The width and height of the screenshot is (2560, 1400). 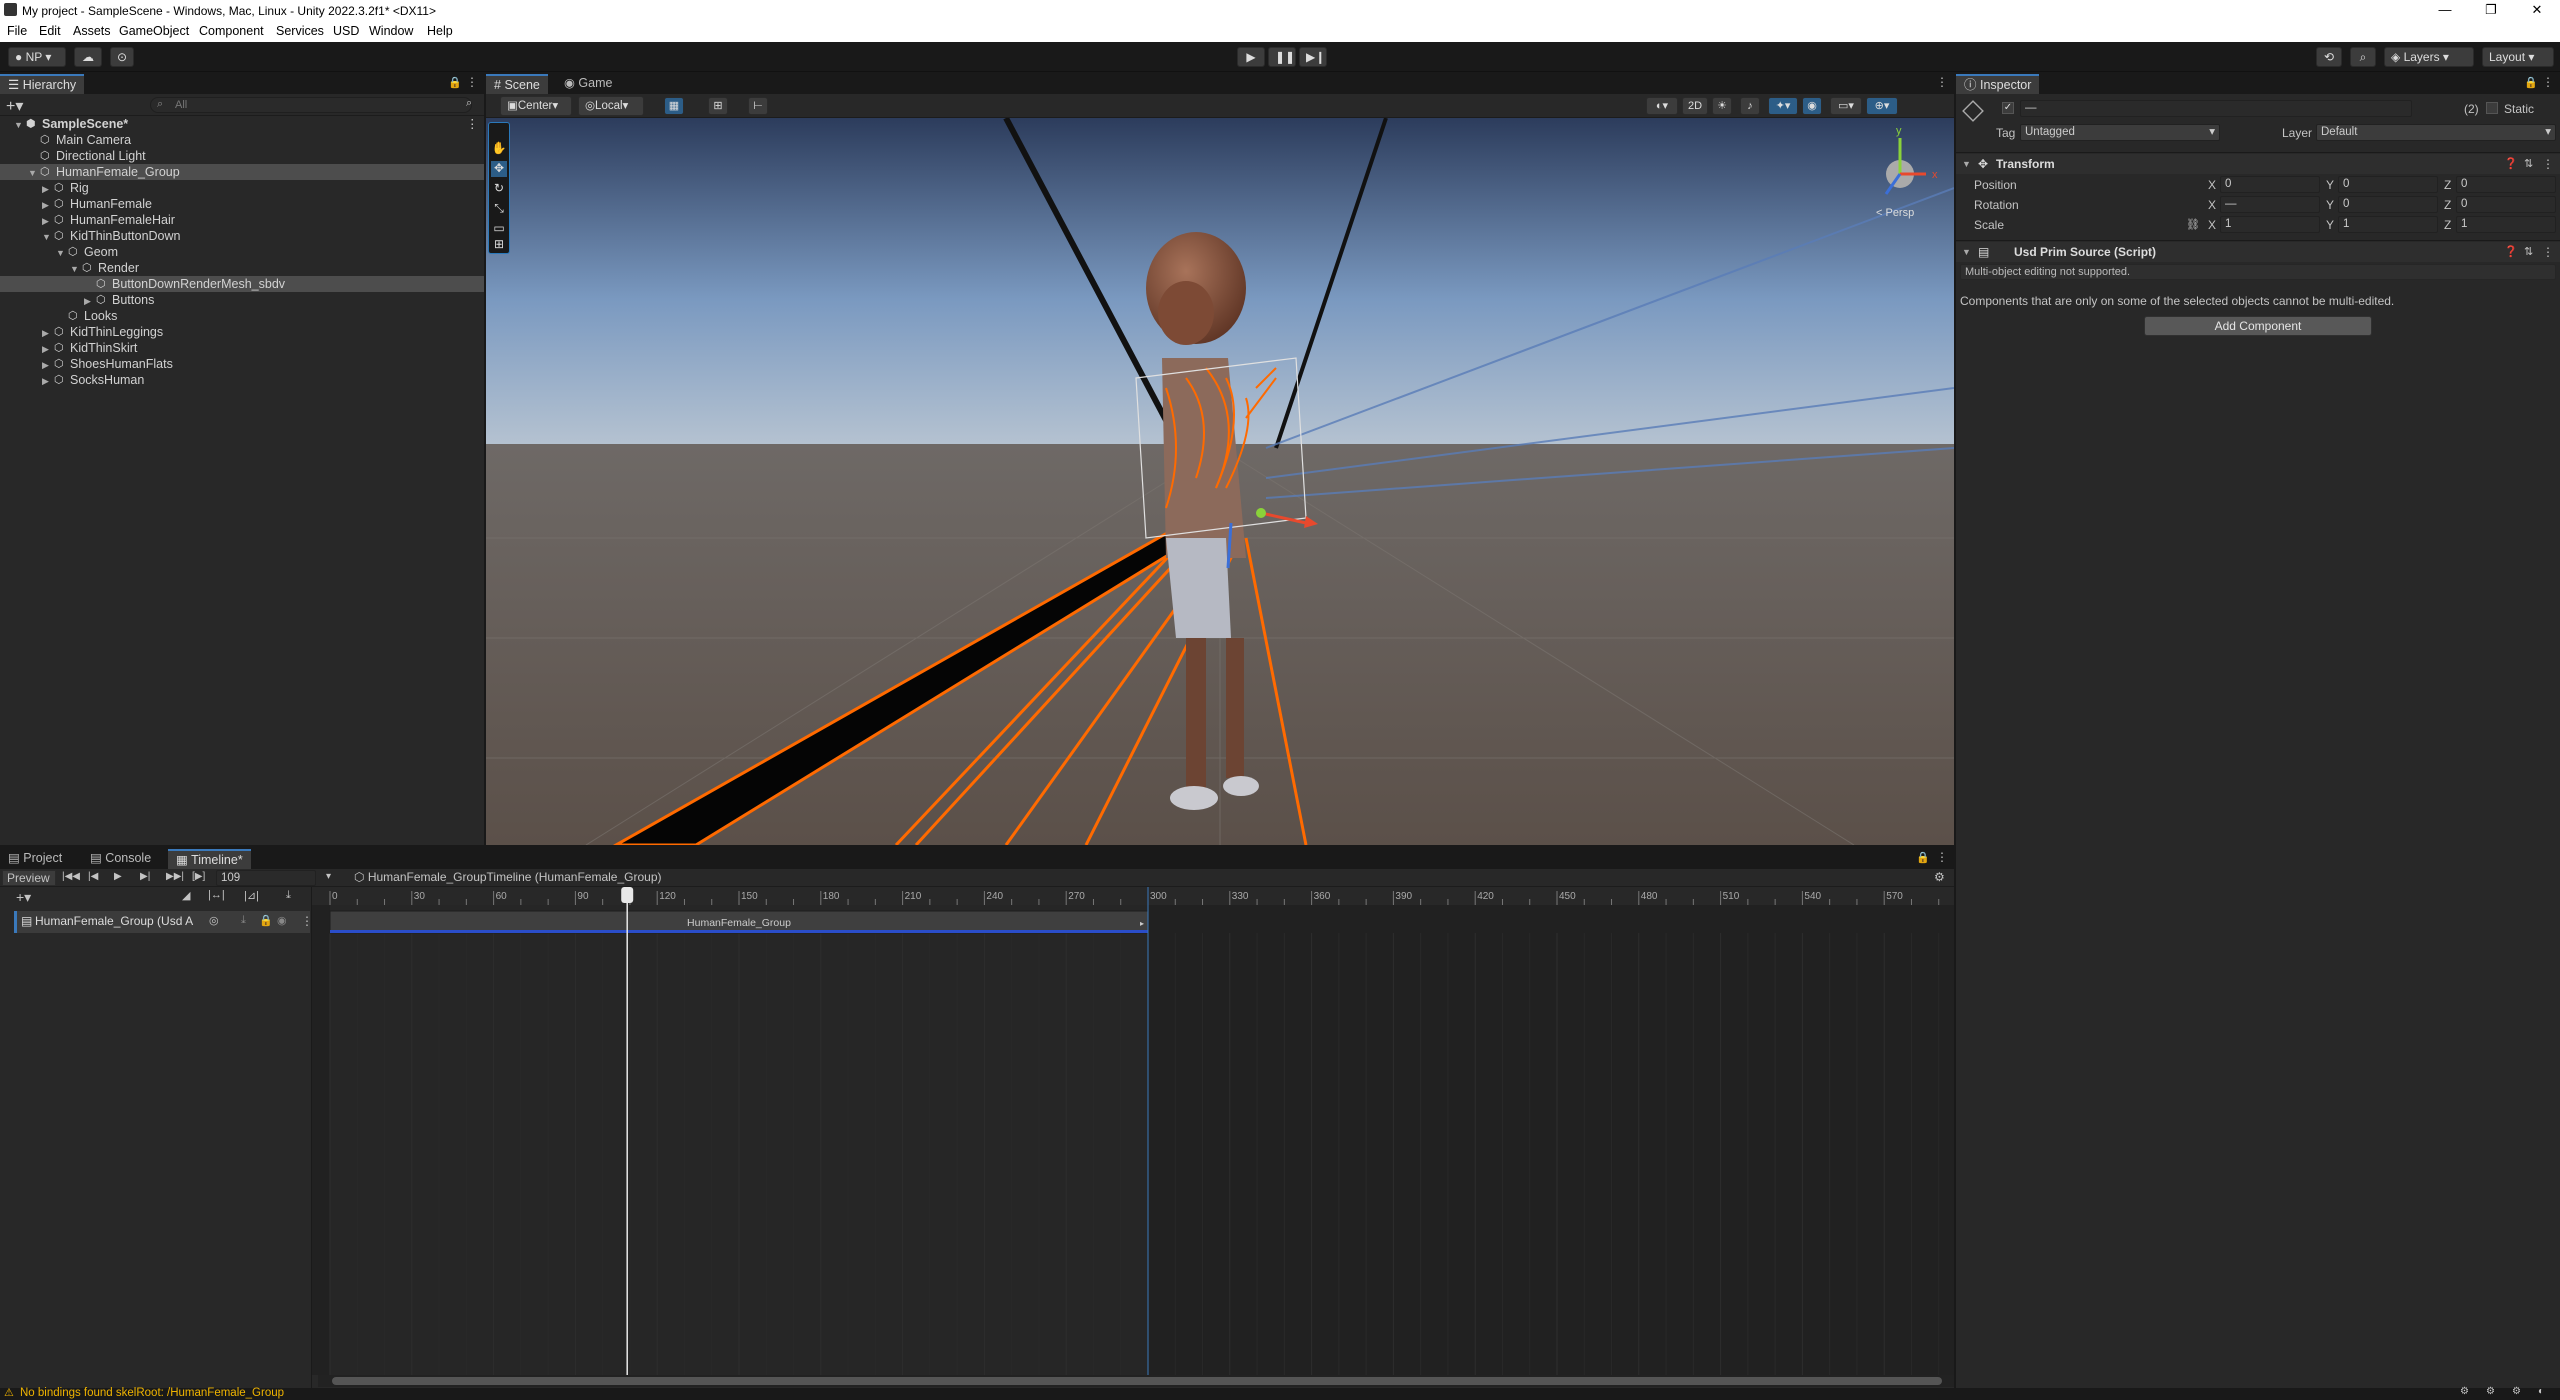 What do you see at coordinates (499, 189) in the screenshot?
I see `rotate-tool-icon: ↻` at bounding box center [499, 189].